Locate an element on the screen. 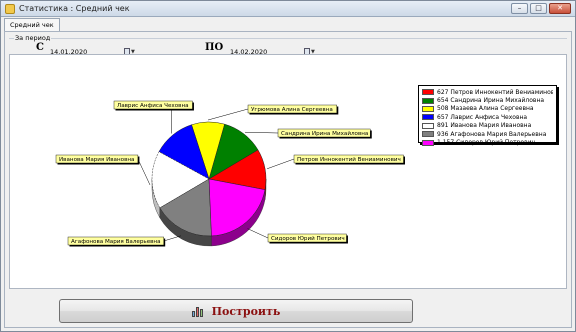 This screenshot has width=576, height=332. legend-label: 936 Агафонова Мария Валерьевна is located at coordinates (492, 134).